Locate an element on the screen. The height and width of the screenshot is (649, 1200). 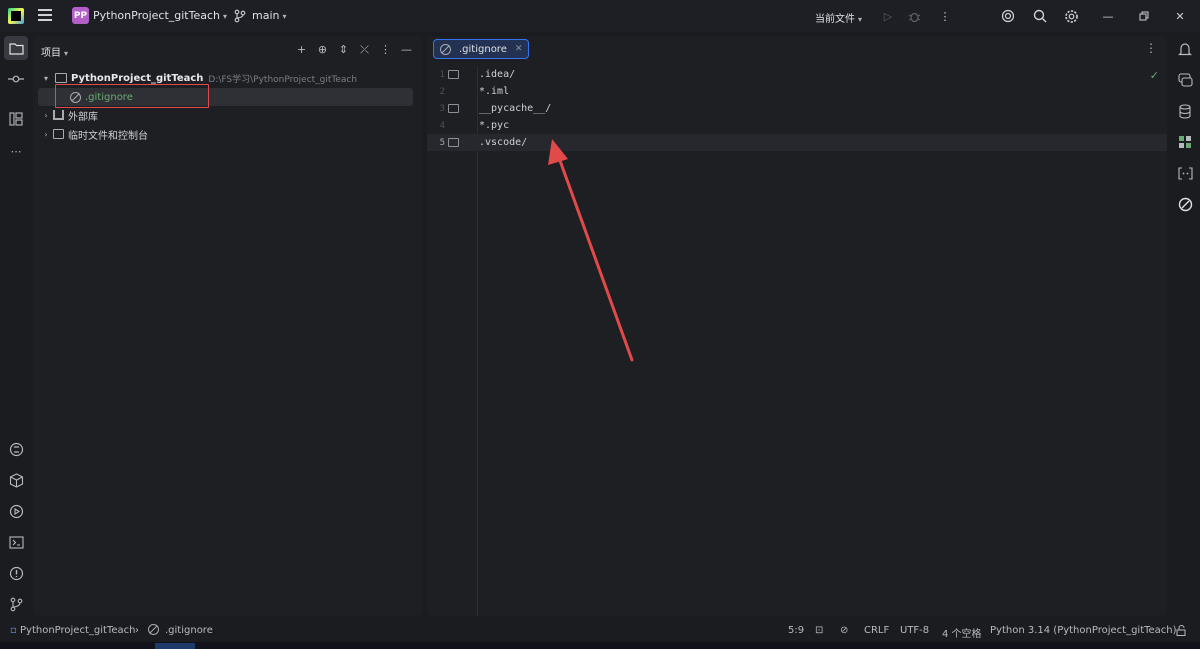
plugin-icon is located at coordinates (1185, 142).